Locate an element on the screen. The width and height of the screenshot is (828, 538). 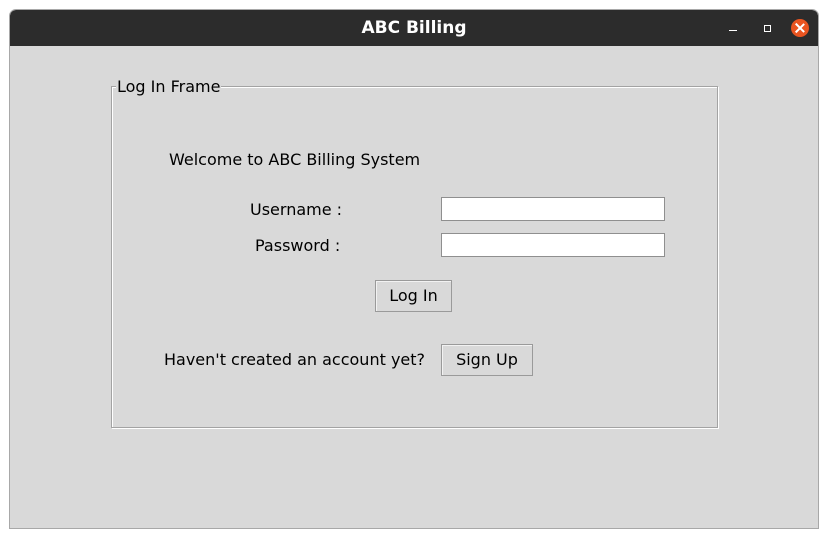
username-label: Username : is located at coordinates (296, 209).